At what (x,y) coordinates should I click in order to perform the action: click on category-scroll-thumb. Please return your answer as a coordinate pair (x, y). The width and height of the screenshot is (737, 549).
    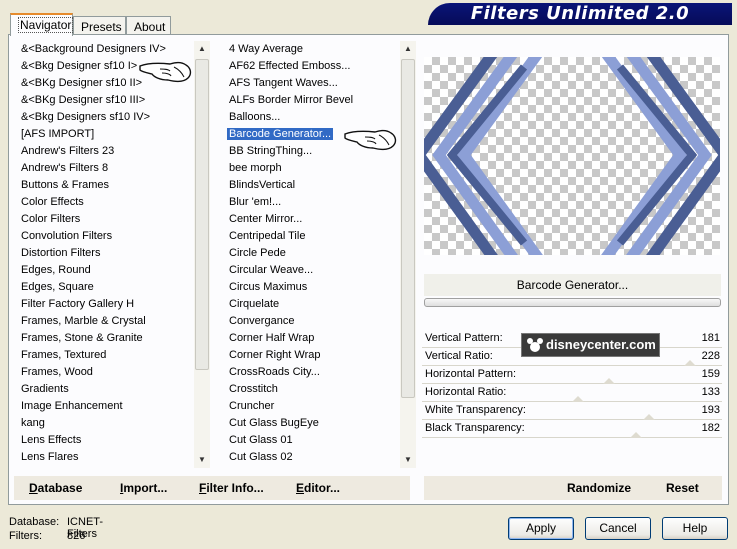
    Looking at the image, I should click on (202, 214).